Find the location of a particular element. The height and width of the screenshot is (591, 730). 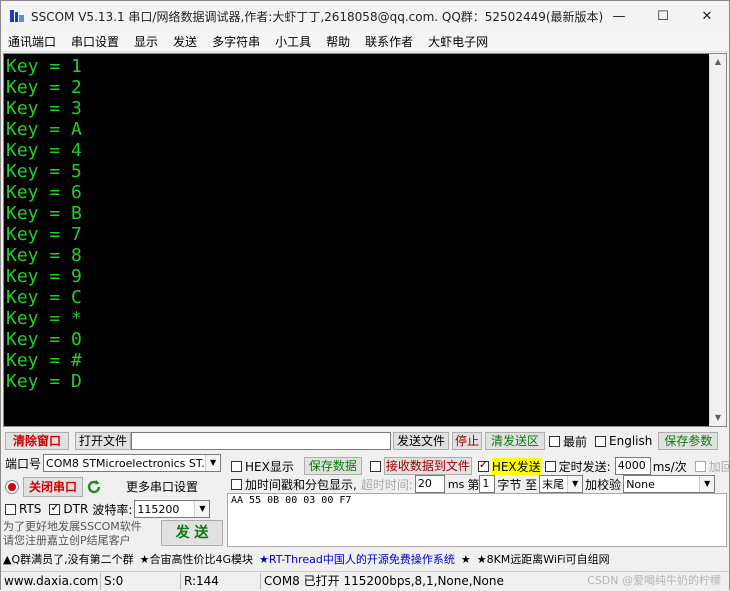

ad-item: ▲Q群满员了,没有第二个群 is located at coordinates (68, 559).